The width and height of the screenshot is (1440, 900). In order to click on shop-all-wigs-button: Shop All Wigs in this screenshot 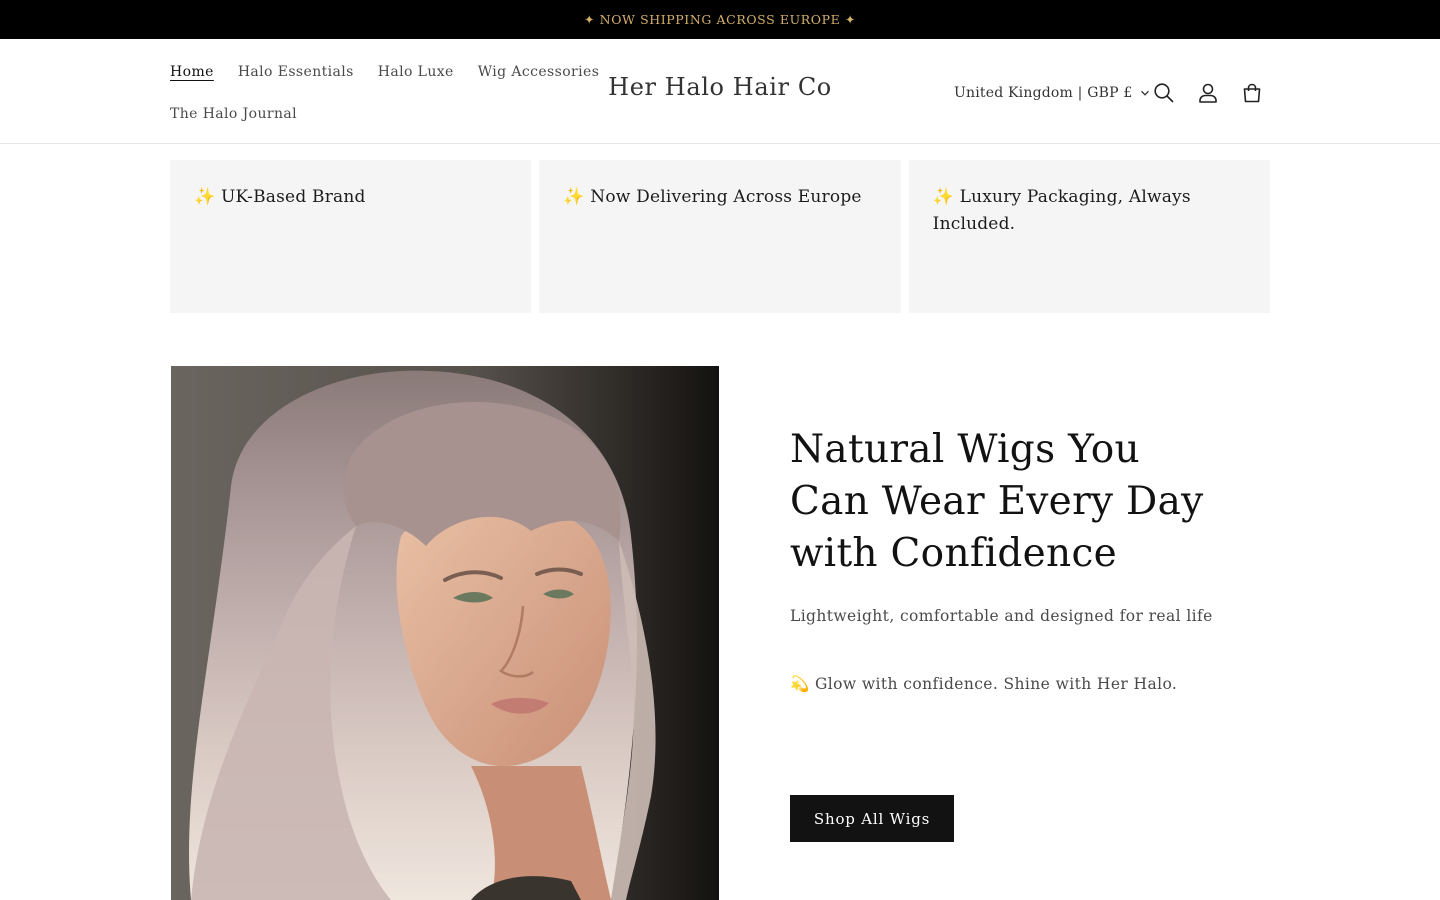, I will do `click(872, 818)`.